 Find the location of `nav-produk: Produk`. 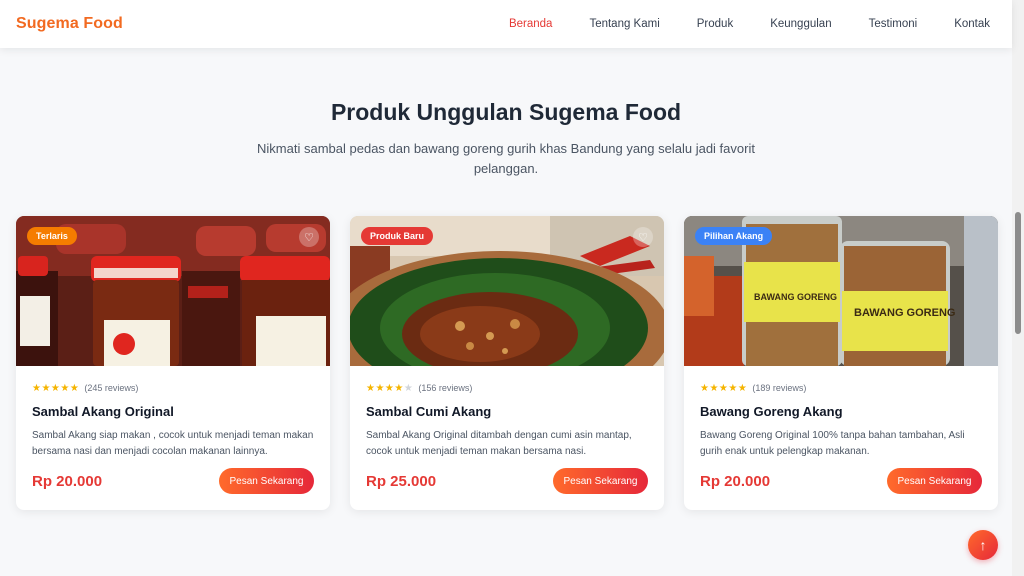

nav-produk: Produk is located at coordinates (715, 24).